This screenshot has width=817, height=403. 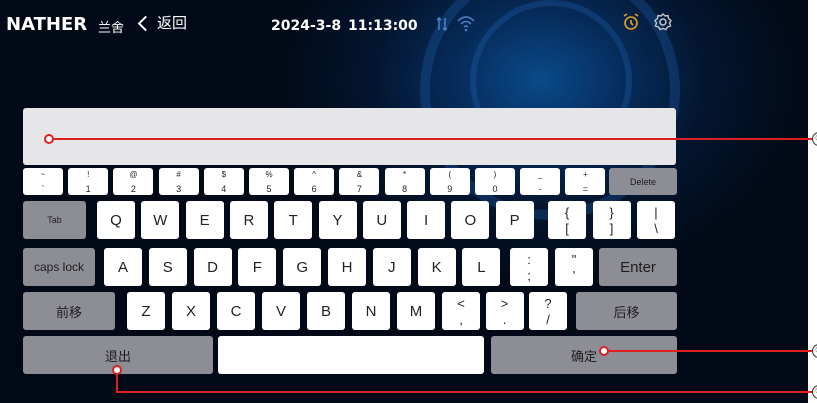 I want to click on key-x: X, so click(x=191, y=311).